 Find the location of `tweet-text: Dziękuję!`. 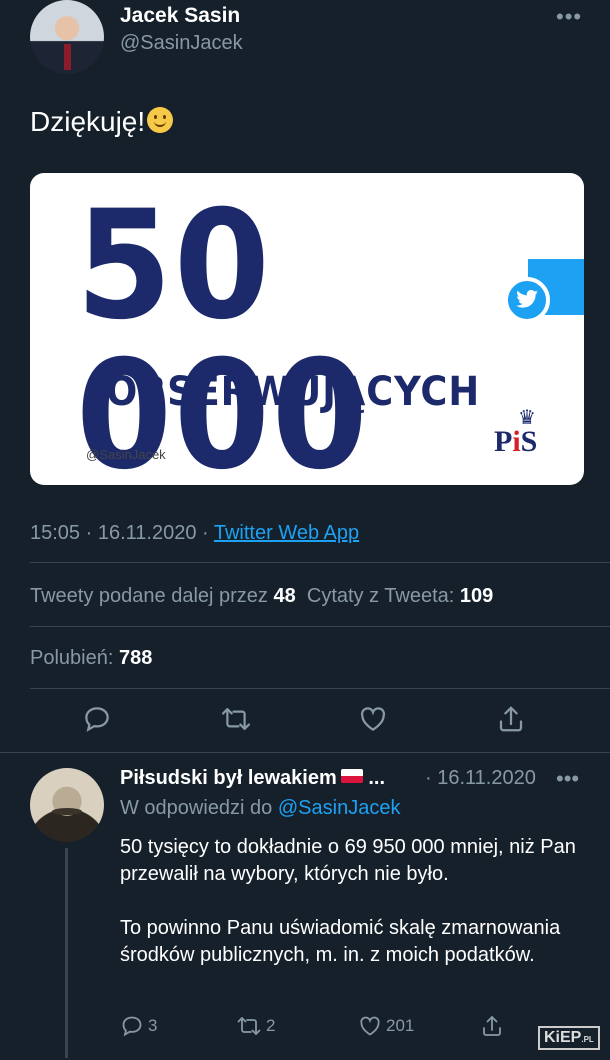

tweet-text: Dziękuję! is located at coordinates (102, 122).